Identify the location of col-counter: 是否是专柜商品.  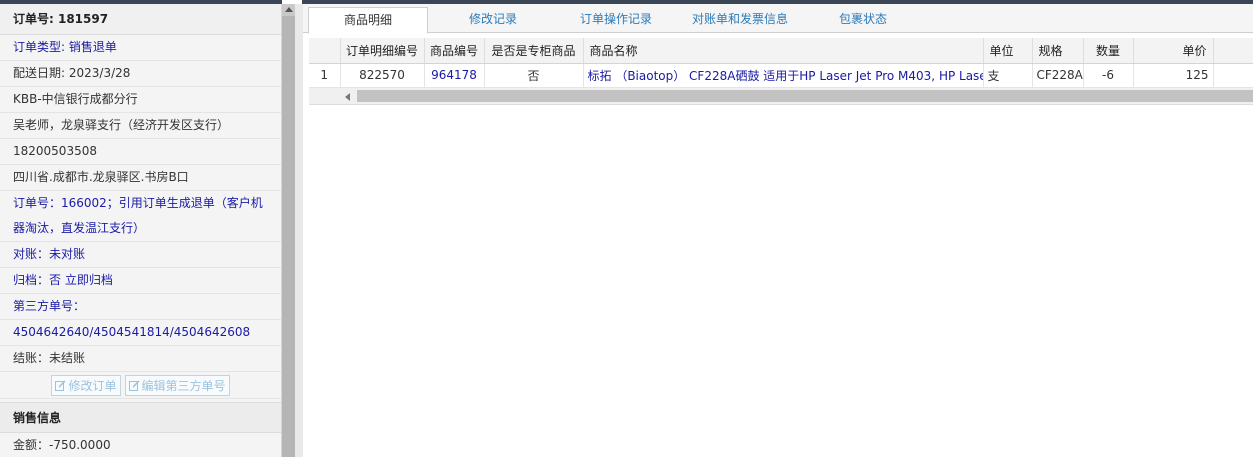
(534, 51).